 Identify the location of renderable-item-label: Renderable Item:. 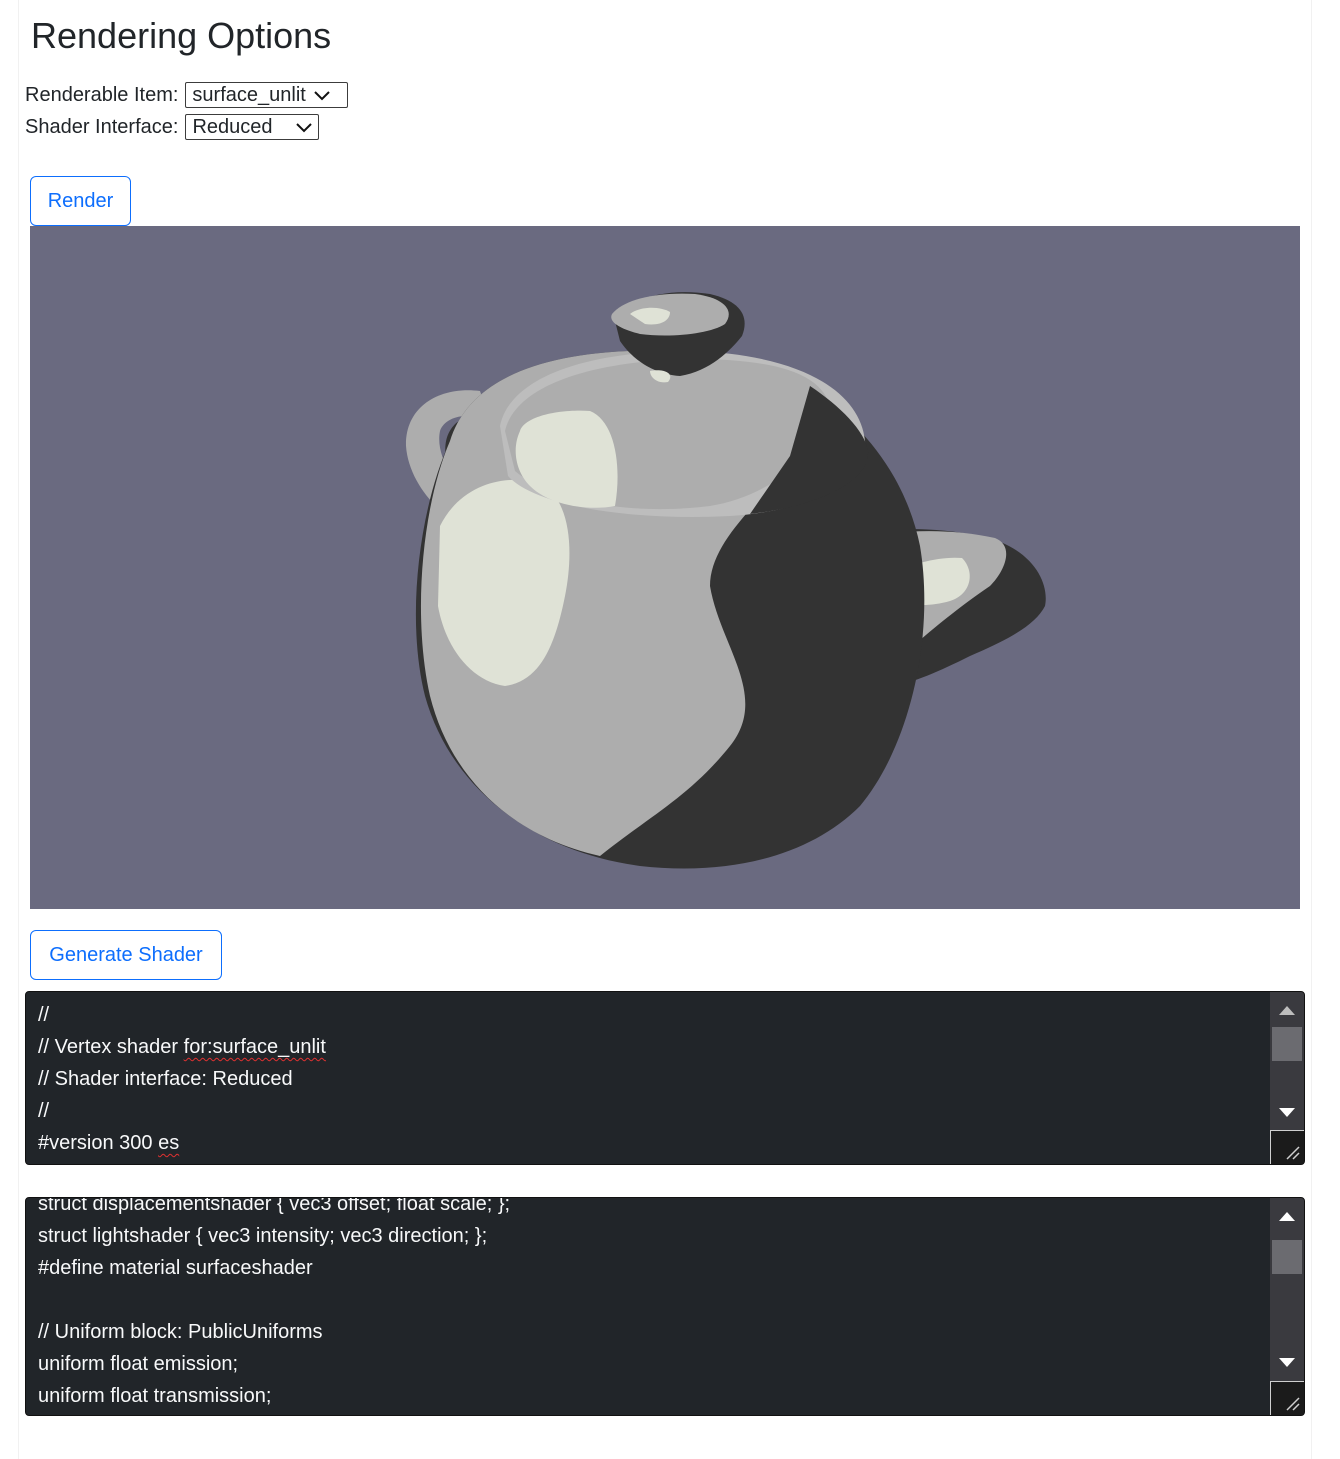
(102, 94).